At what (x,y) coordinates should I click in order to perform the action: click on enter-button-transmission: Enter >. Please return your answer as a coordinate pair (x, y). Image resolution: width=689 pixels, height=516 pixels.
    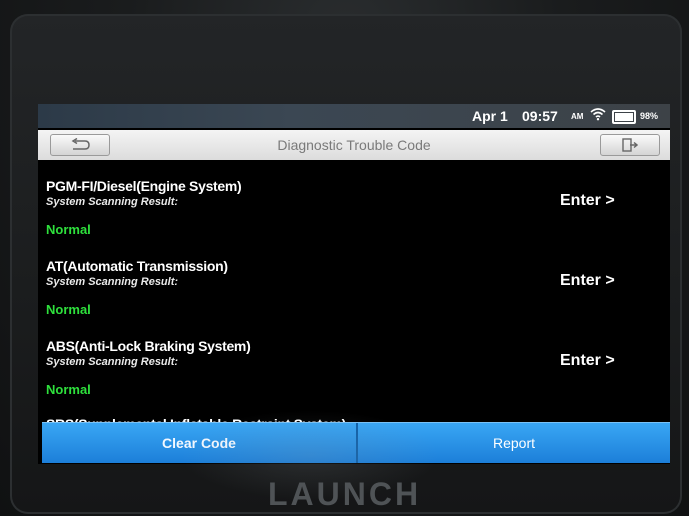
    Looking at the image, I should click on (587, 281).